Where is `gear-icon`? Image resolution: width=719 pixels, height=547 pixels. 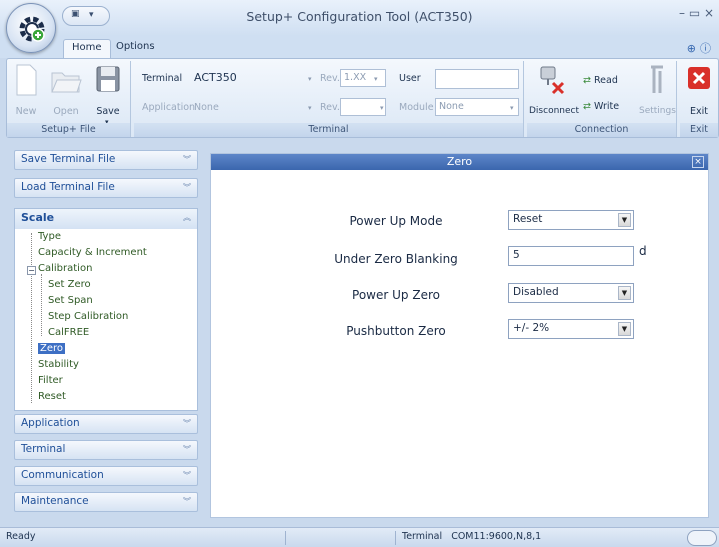
gear-icon is located at coordinates (32, 29).